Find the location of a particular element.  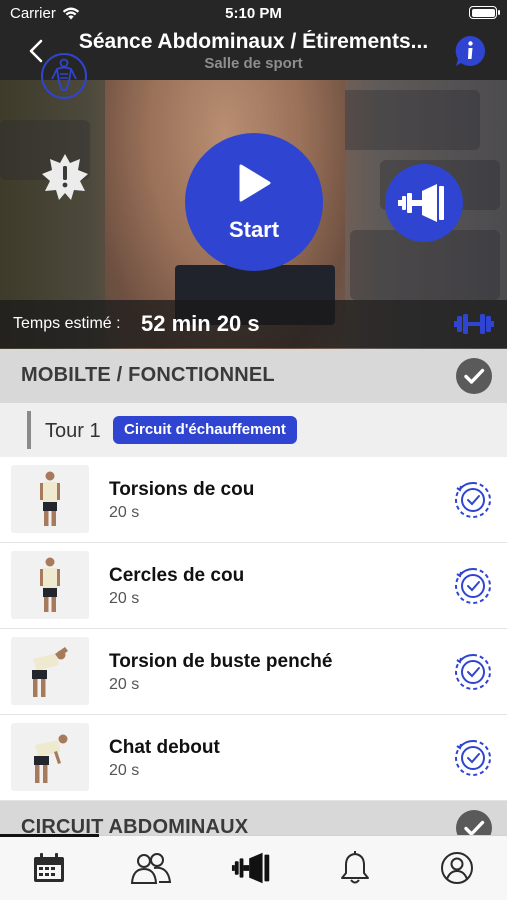

estimated-time-label: Temps estimé : is located at coordinates (67, 323).